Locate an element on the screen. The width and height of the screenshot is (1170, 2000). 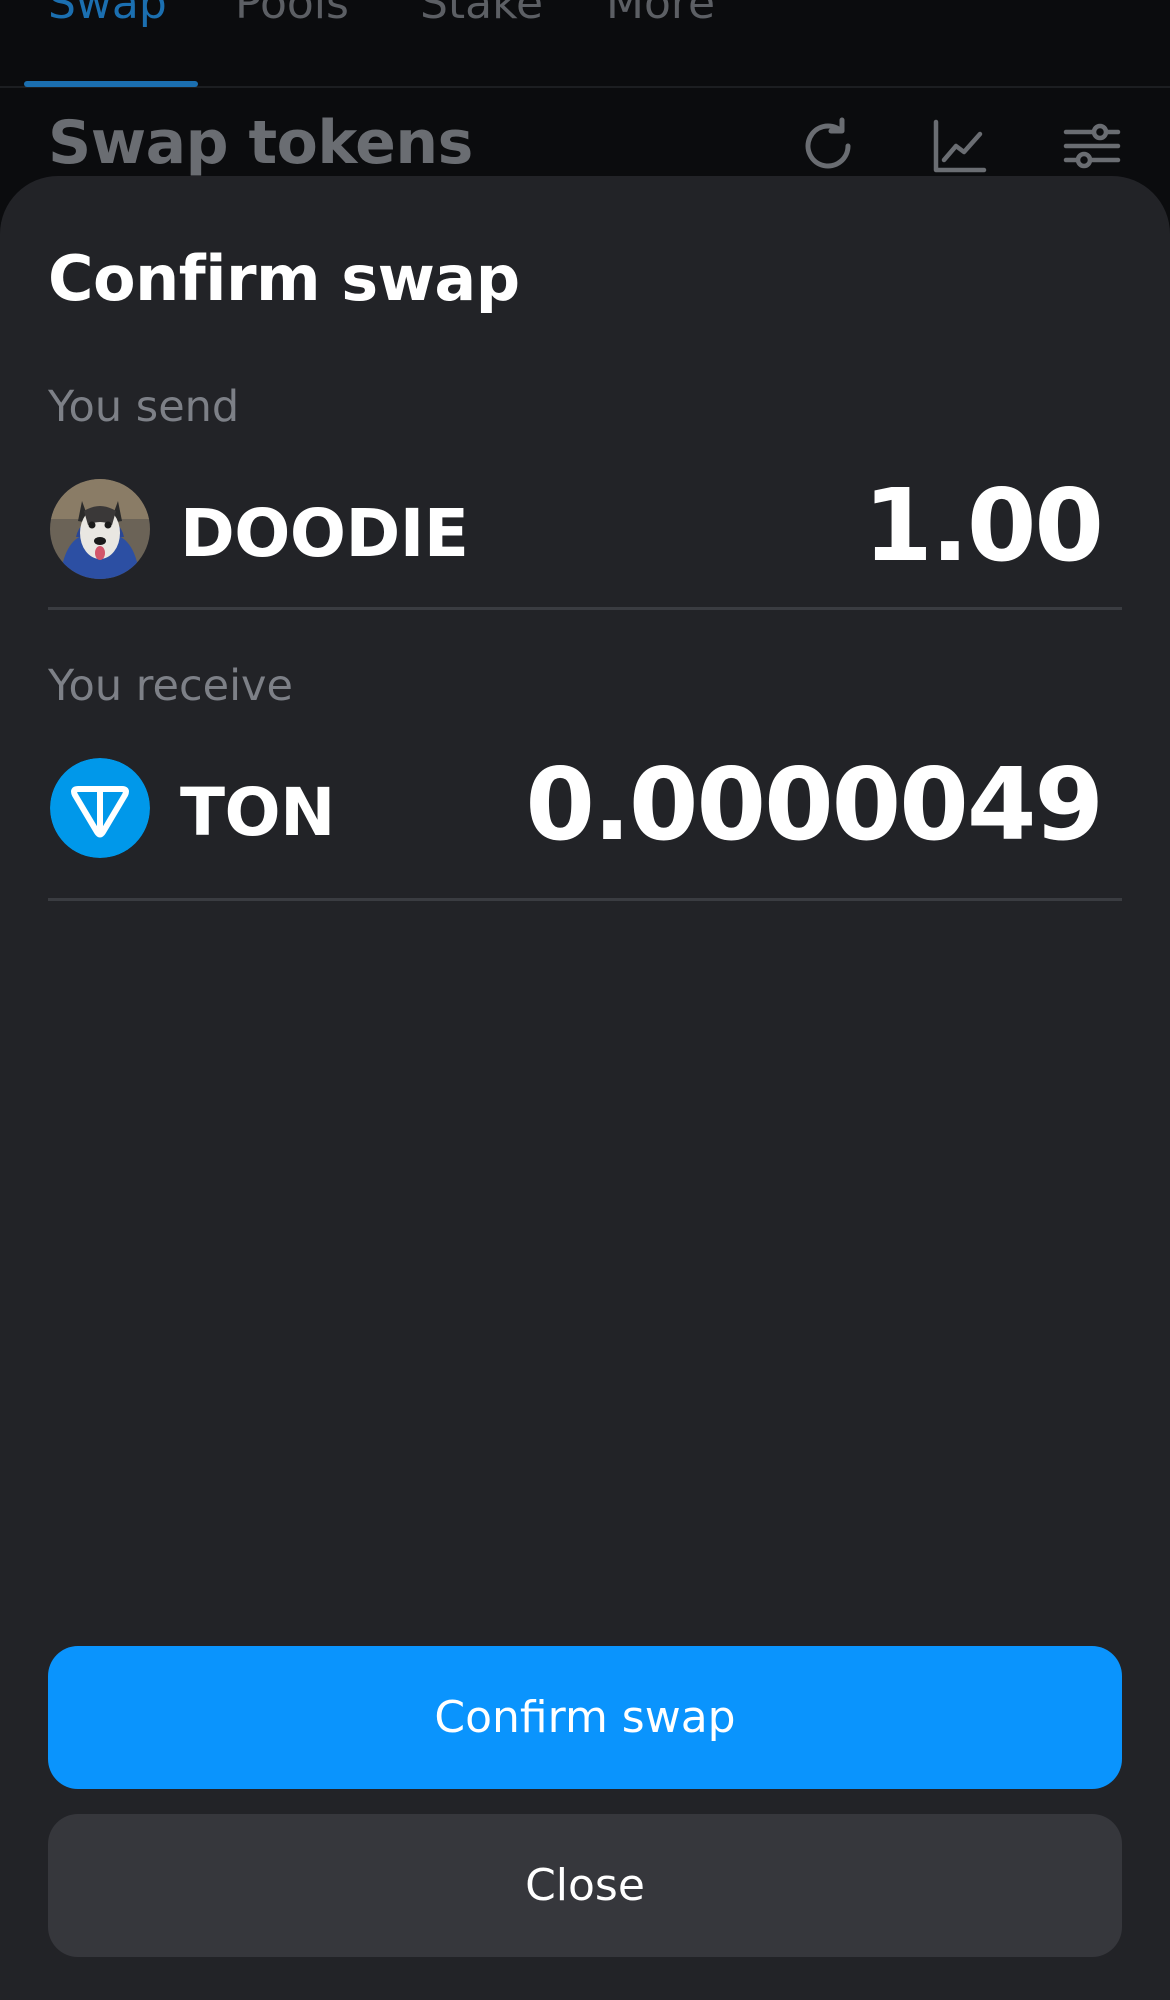
close-button: Close is located at coordinates (585, 1885).